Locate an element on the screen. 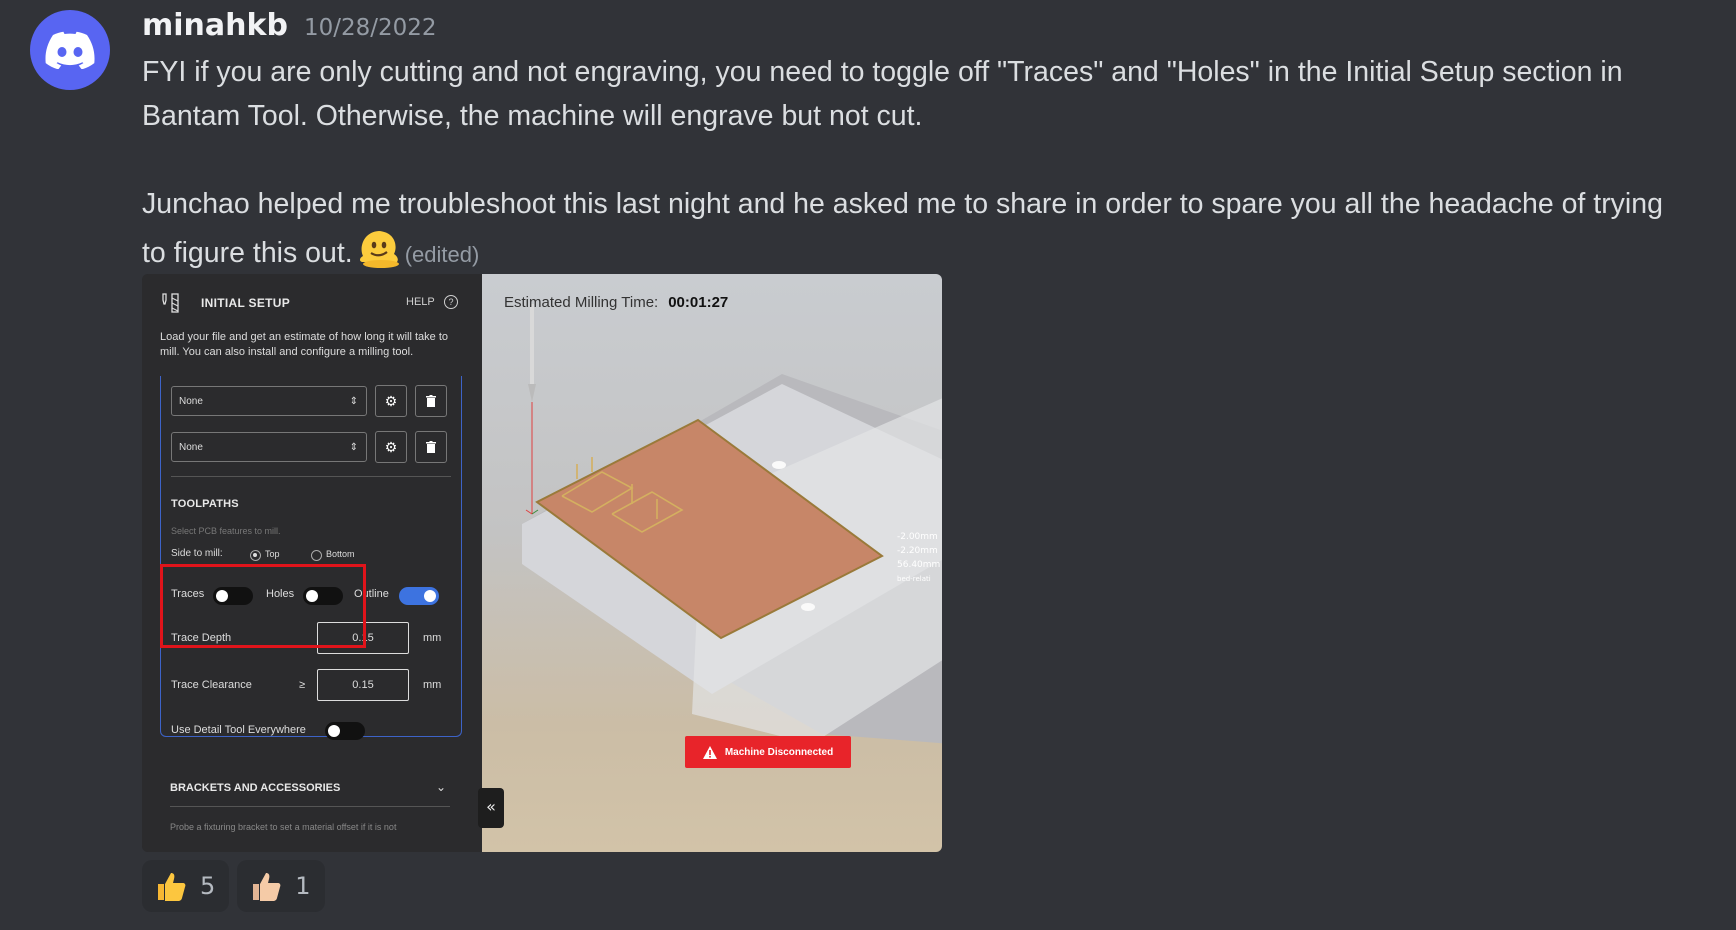  tool-select-2-value: None is located at coordinates (191, 447).